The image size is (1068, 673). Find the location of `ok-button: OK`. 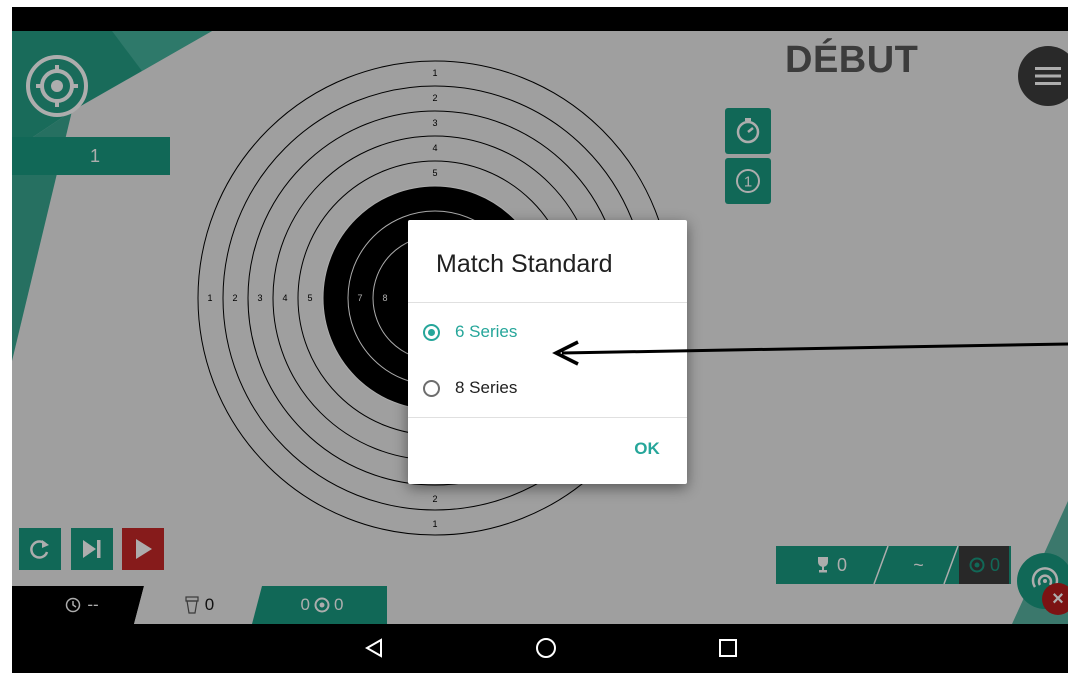

ok-button: OK is located at coordinates (647, 449).